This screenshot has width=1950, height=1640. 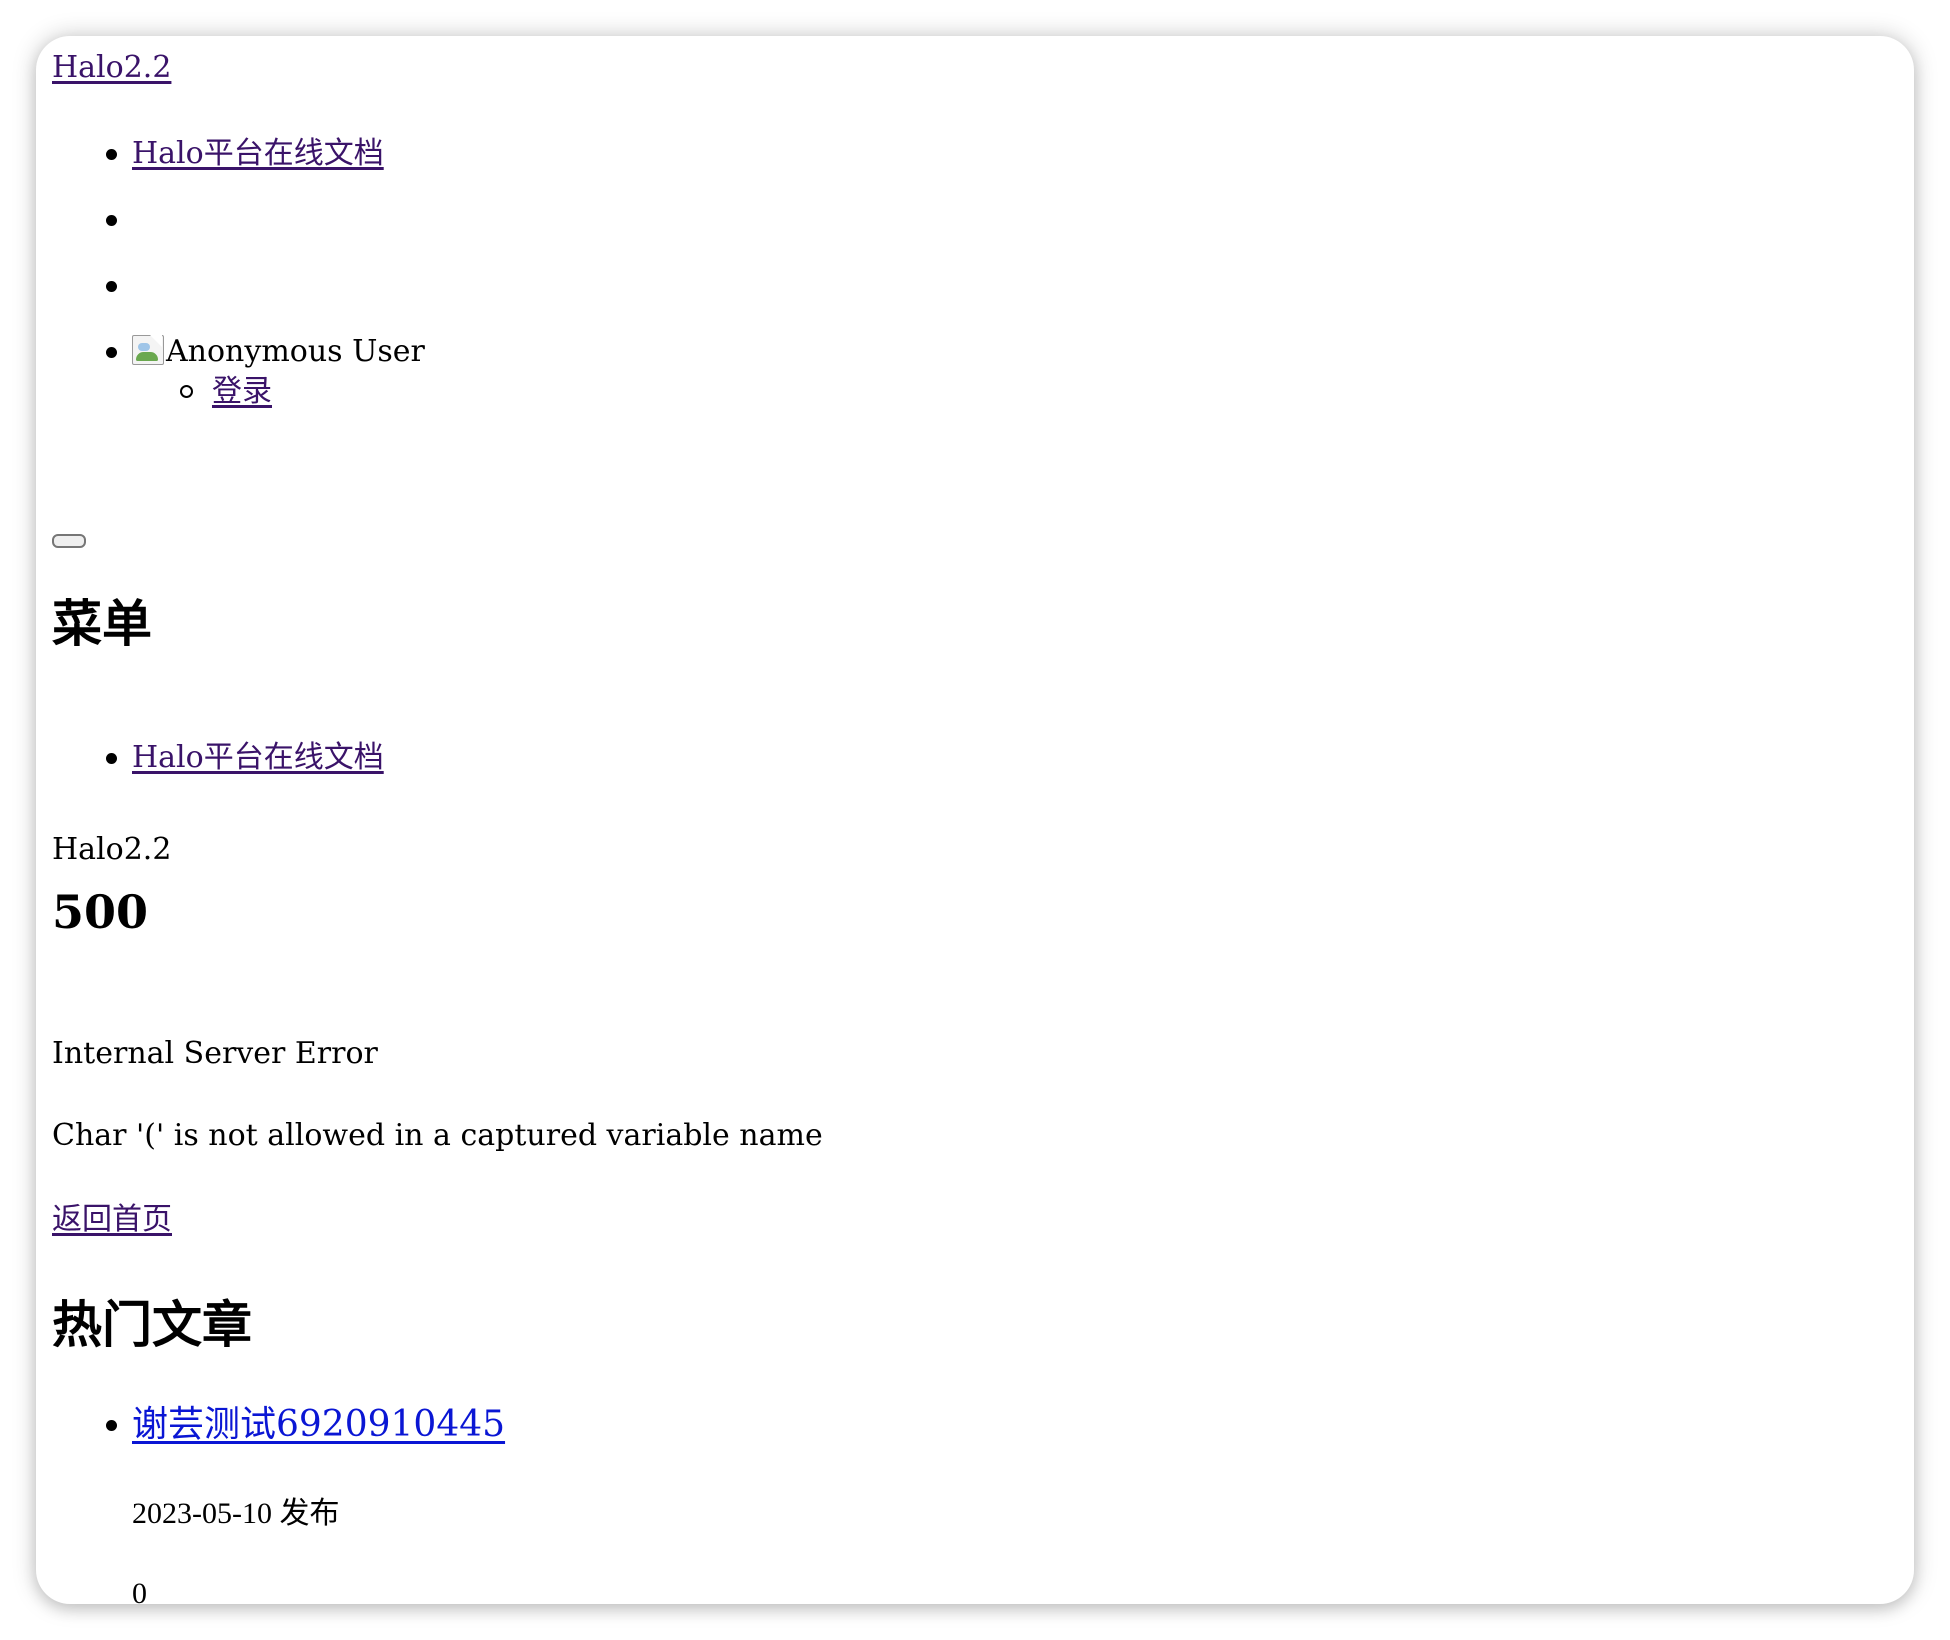 What do you see at coordinates (111, 68) in the screenshot?
I see `site-title-link: Halo2.2` at bounding box center [111, 68].